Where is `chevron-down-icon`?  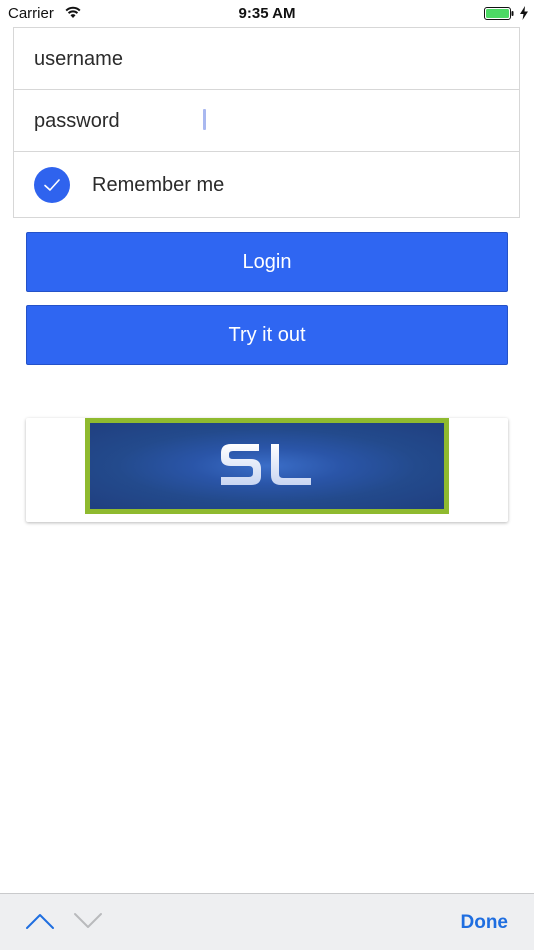
chevron-down-icon is located at coordinates (88, 921).